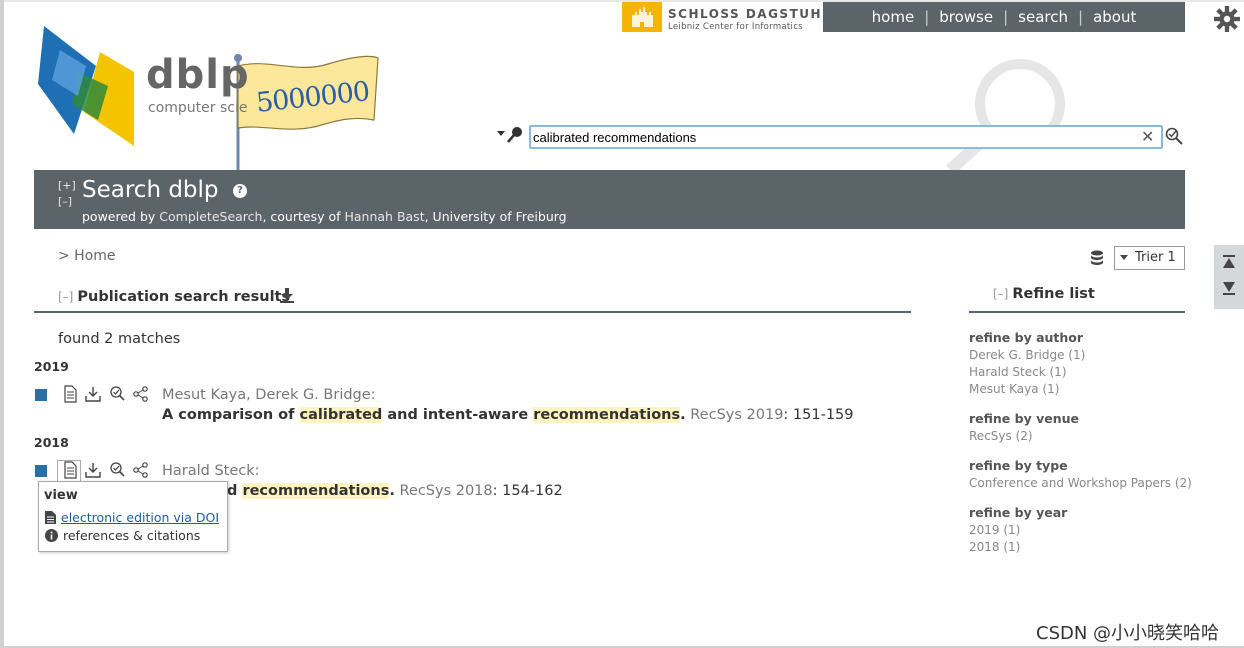  What do you see at coordinates (1026, 337) in the screenshot?
I see `refine-group-heading: refine by author` at bounding box center [1026, 337].